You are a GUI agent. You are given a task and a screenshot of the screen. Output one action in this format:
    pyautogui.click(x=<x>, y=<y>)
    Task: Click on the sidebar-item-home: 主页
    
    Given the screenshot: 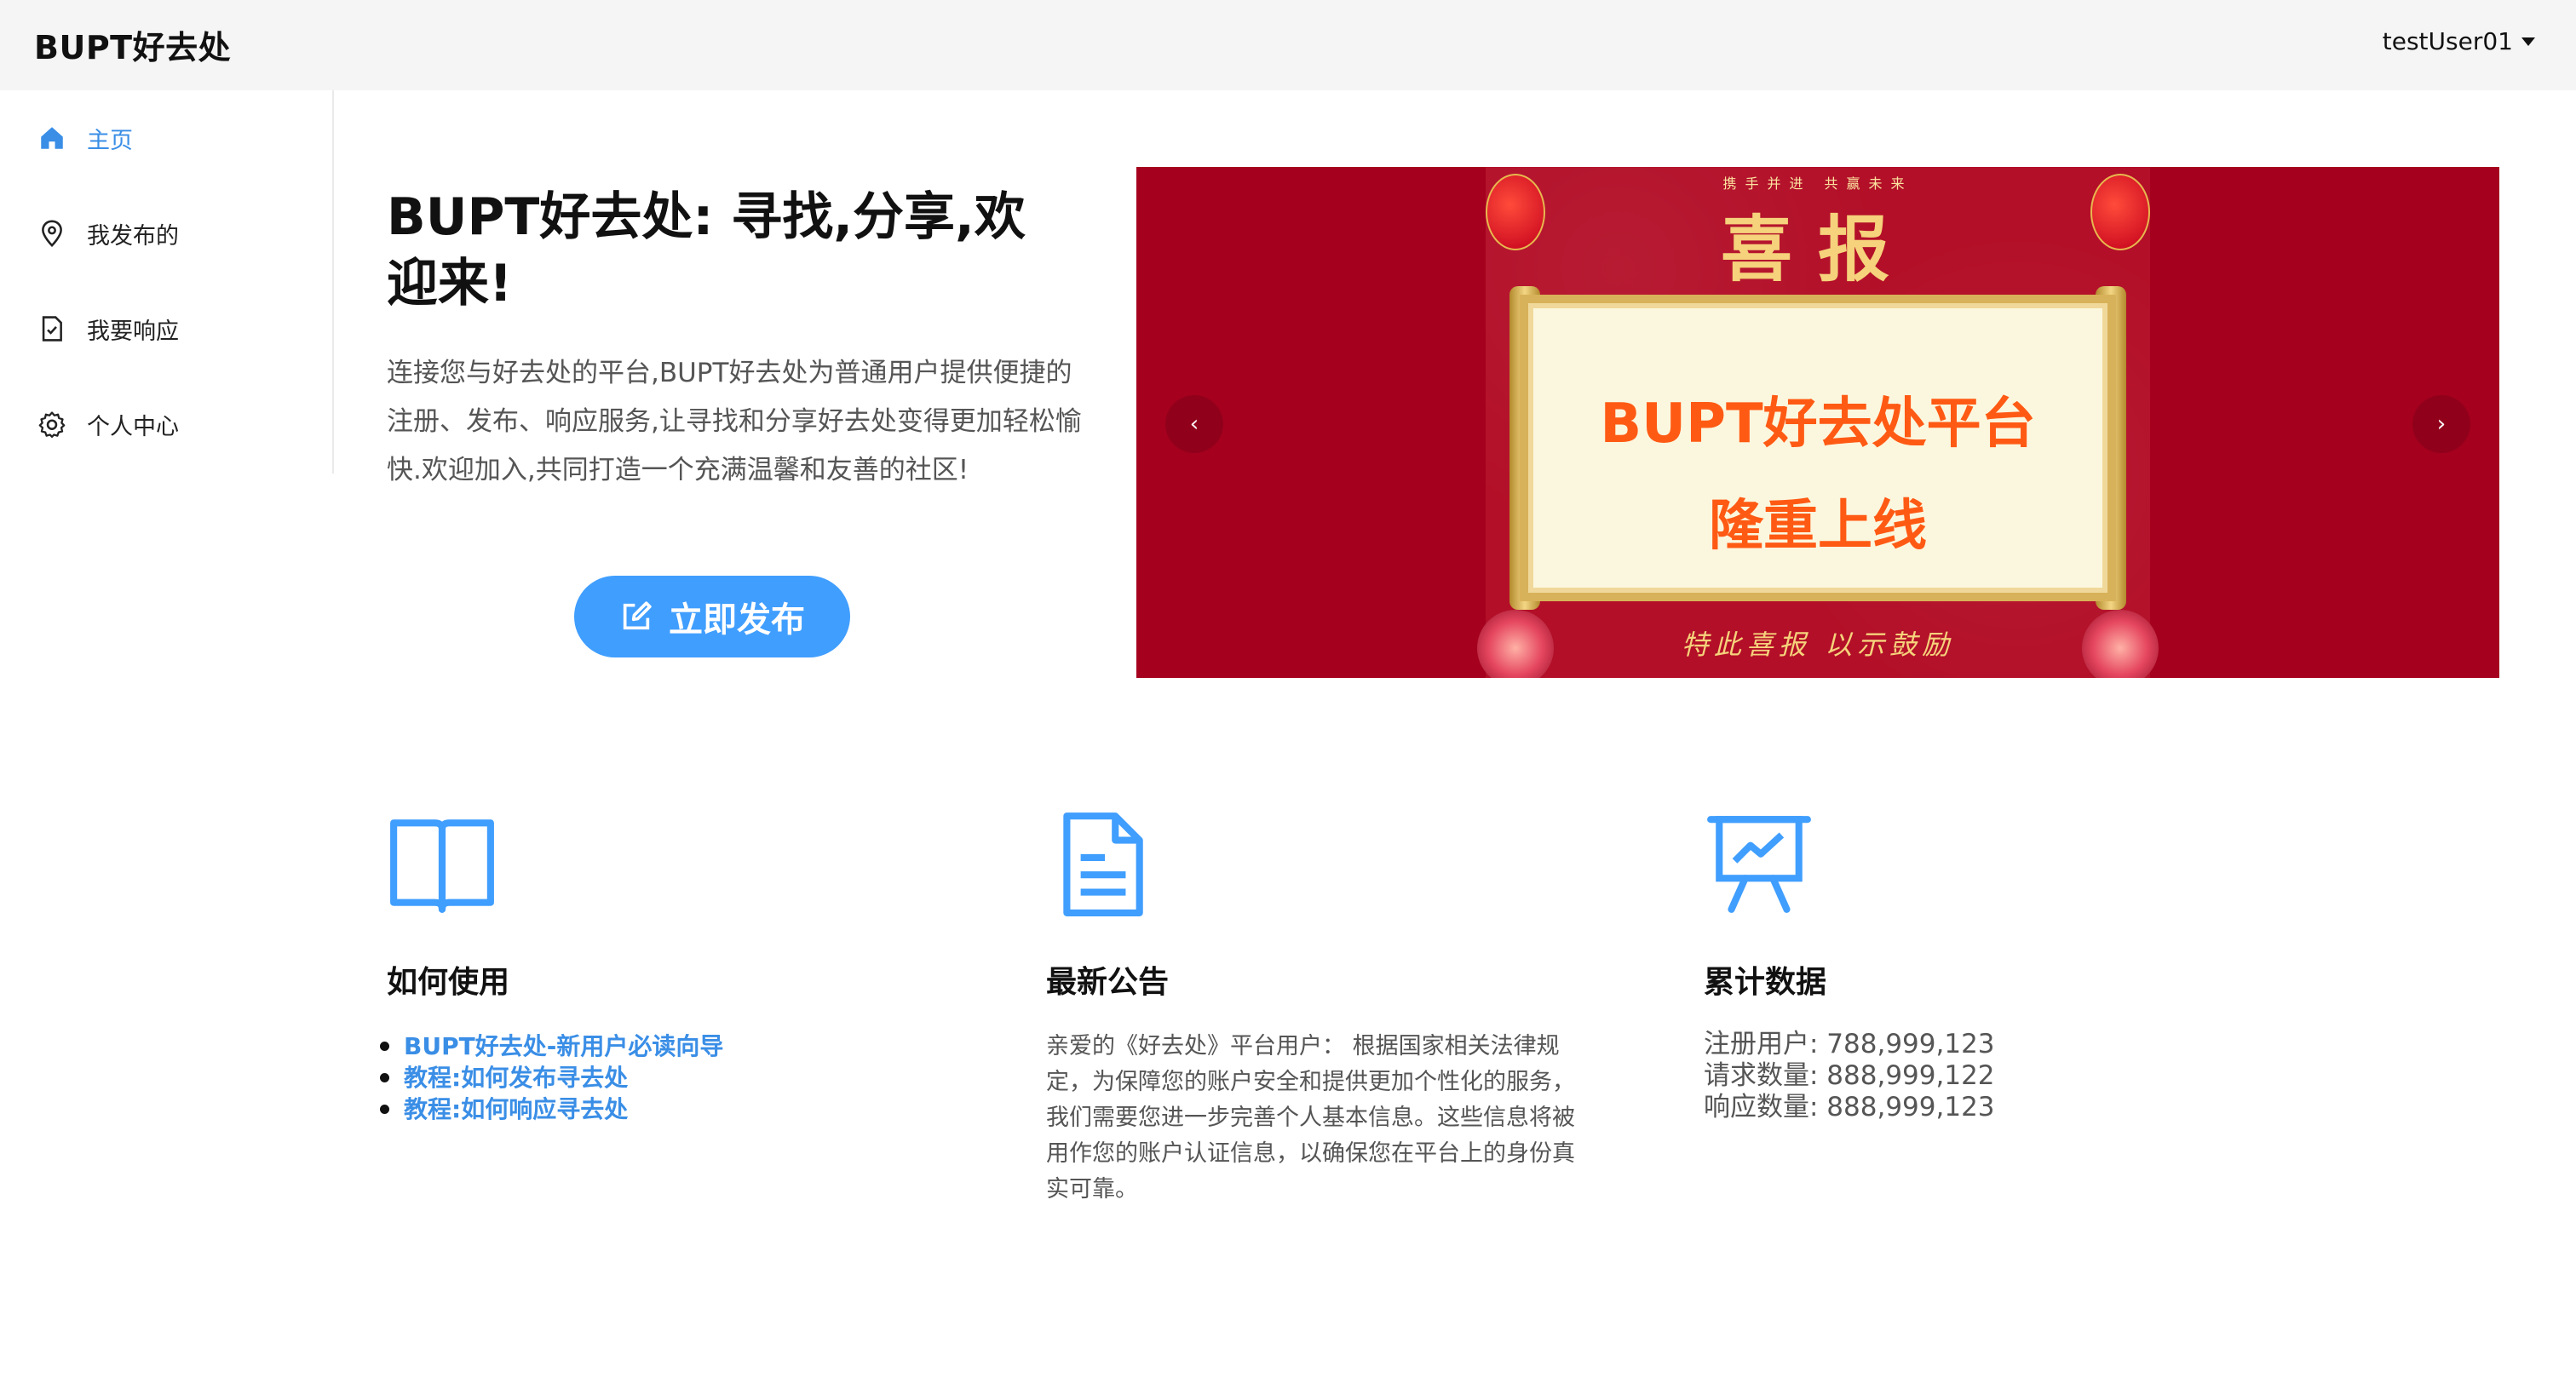 What is the action you would take?
    pyautogui.click(x=174, y=138)
    